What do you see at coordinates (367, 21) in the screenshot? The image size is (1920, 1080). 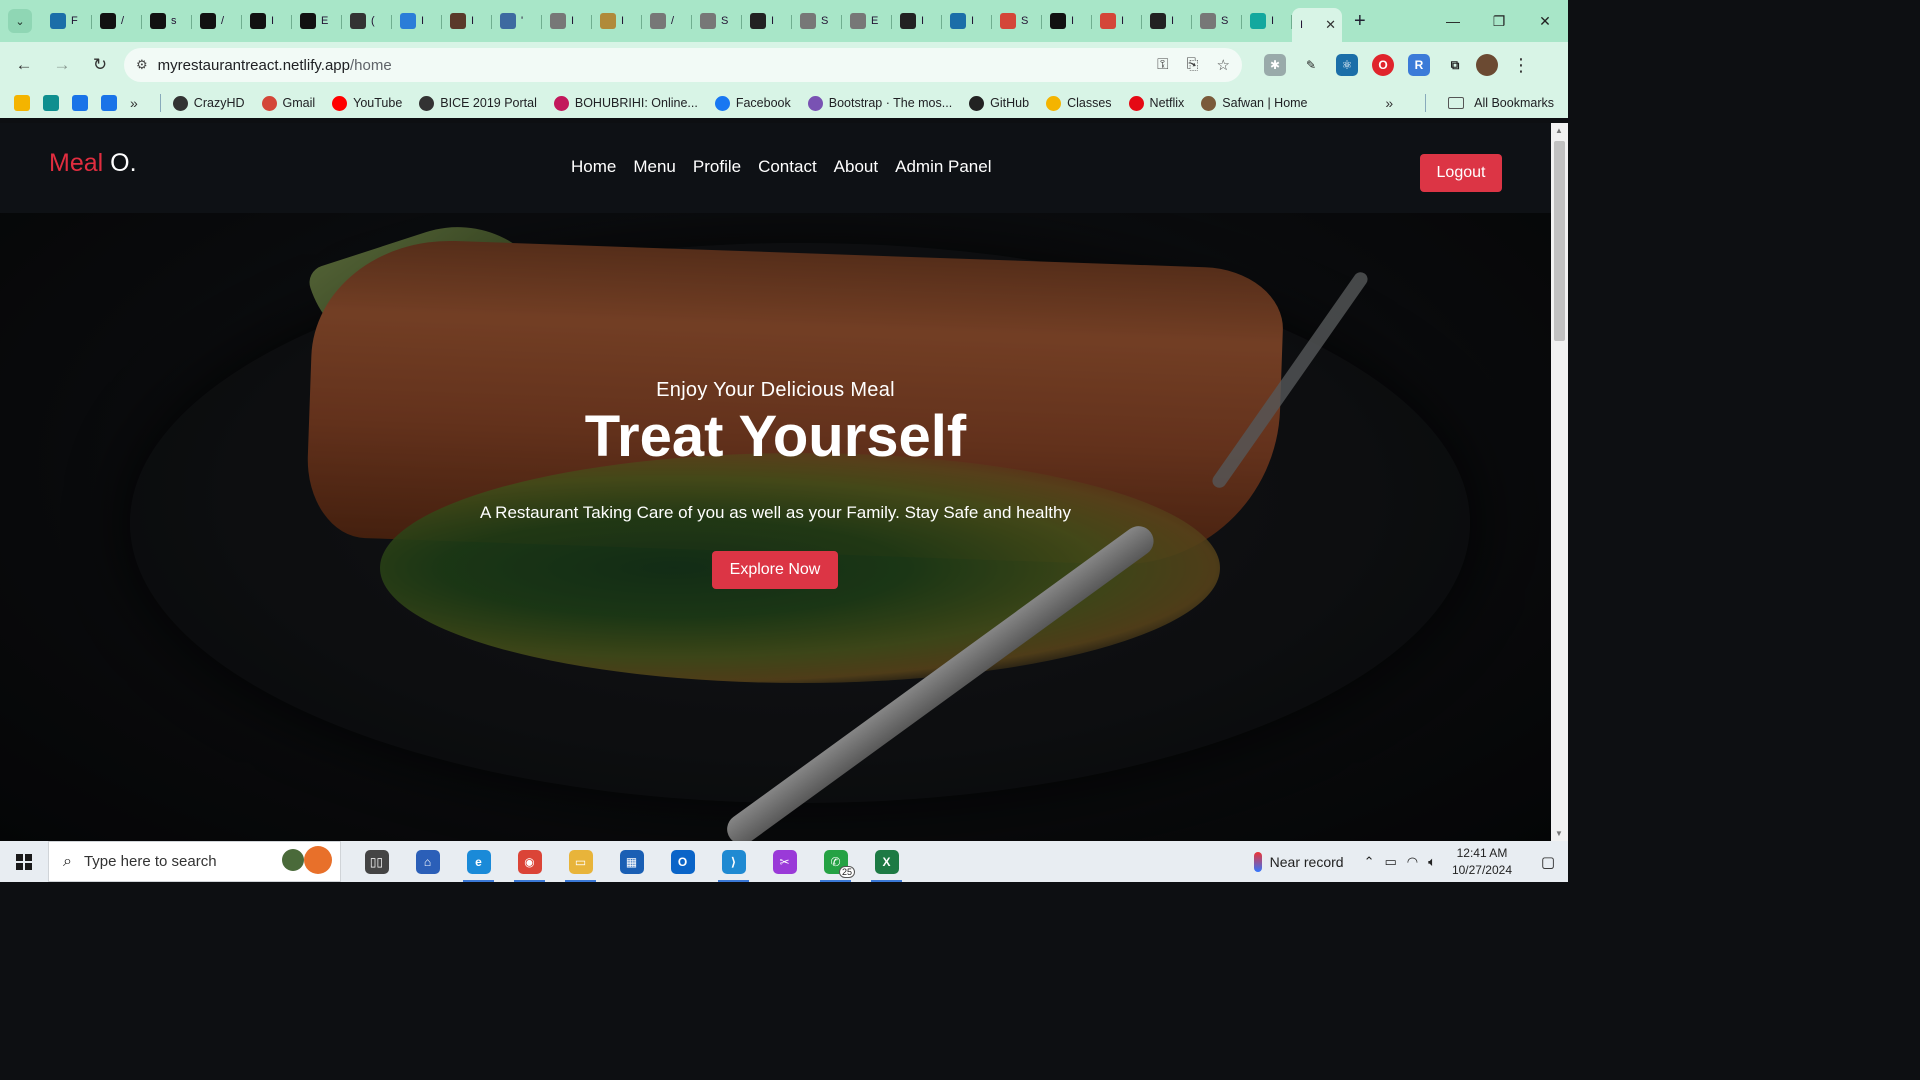 I see `browser-tab: (` at bounding box center [367, 21].